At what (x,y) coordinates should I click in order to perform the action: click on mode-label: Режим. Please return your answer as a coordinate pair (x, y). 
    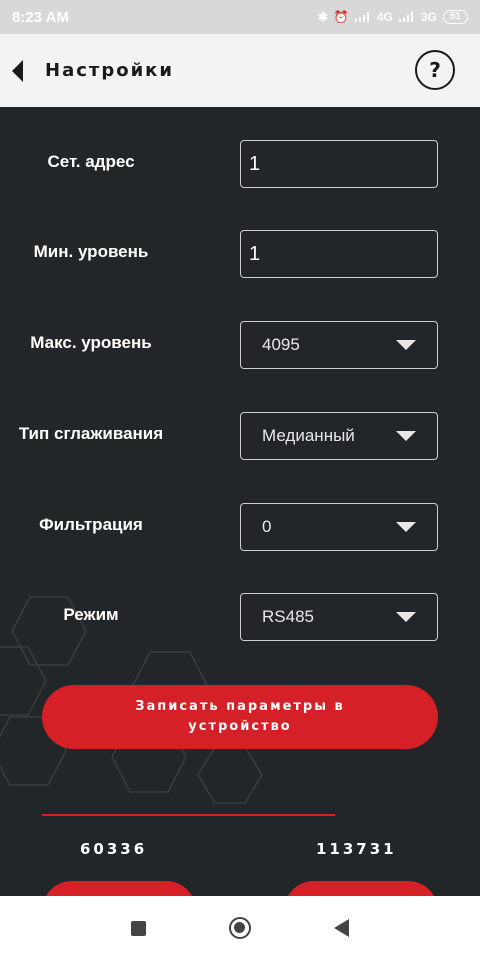
    Looking at the image, I should click on (91, 614).